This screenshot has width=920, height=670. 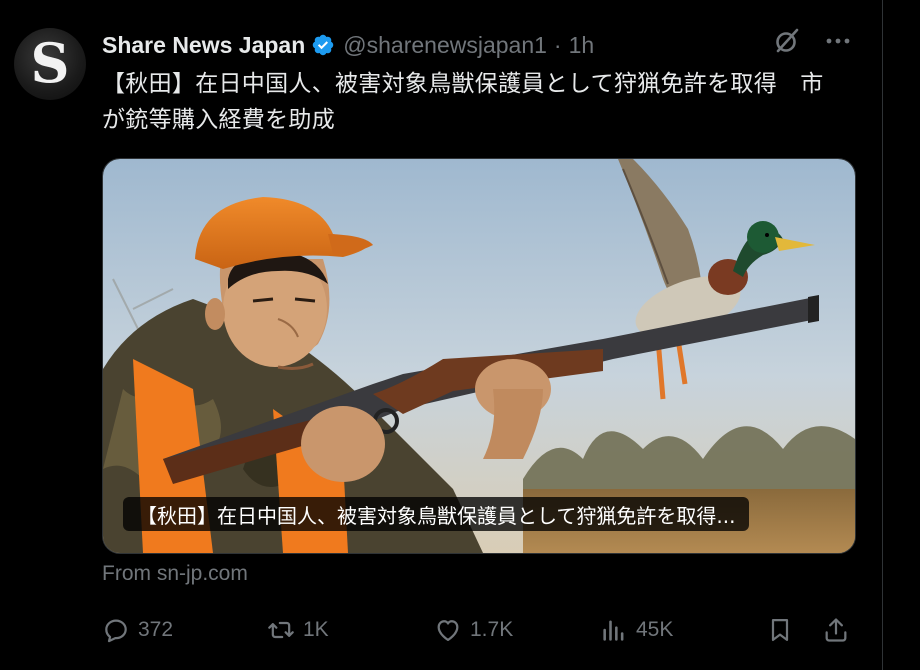 What do you see at coordinates (838, 41) in the screenshot?
I see `more-icon` at bounding box center [838, 41].